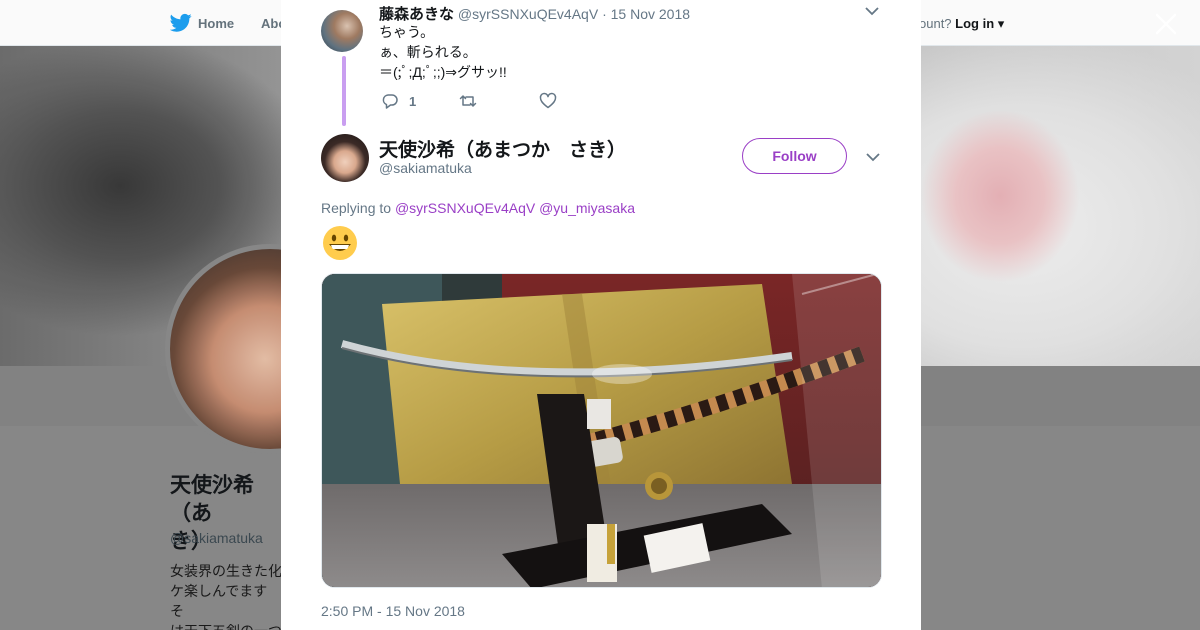  What do you see at coordinates (390, 101) in the screenshot?
I see `reply-icon` at bounding box center [390, 101].